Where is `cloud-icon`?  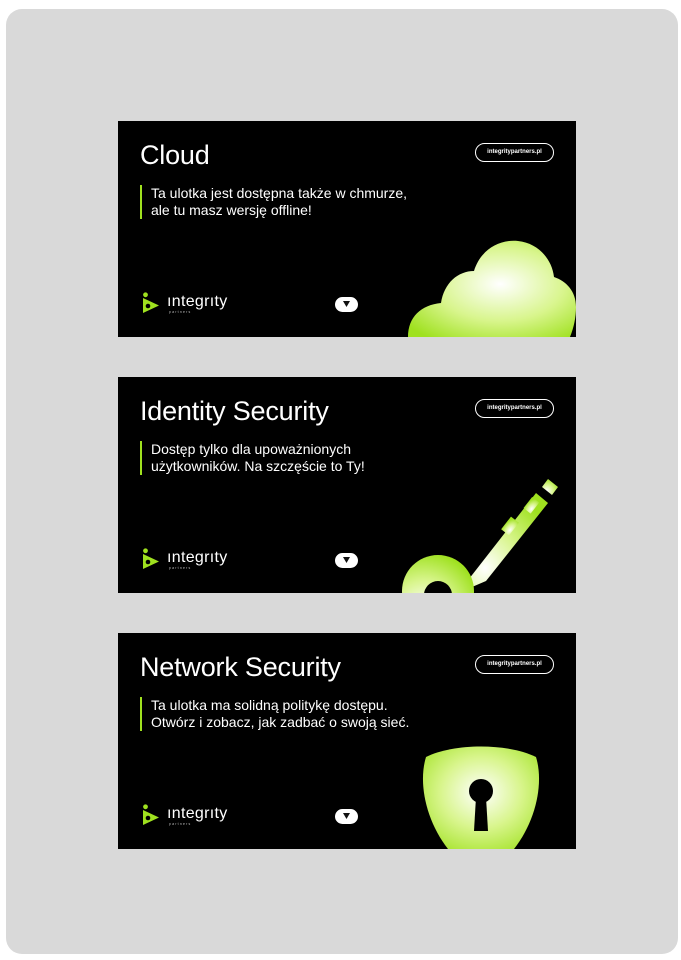 cloud-icon is located at coordinates (492, 288).